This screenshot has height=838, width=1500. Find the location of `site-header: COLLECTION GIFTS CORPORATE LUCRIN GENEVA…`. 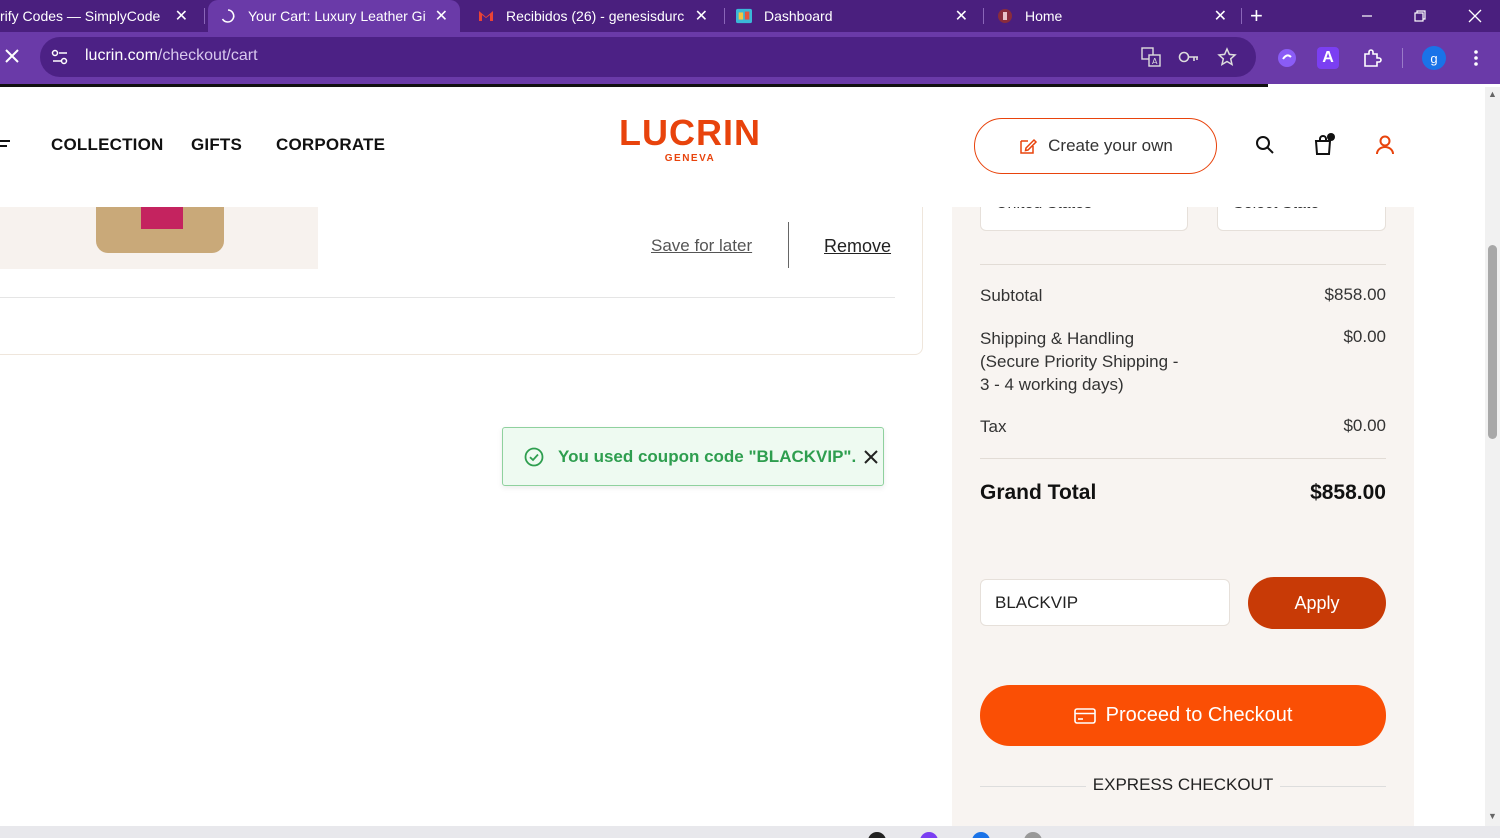

site-header: COLLECTION GIFTS CORPORATE LUCRIN GENEVA… is located at coordinates (742, 147).